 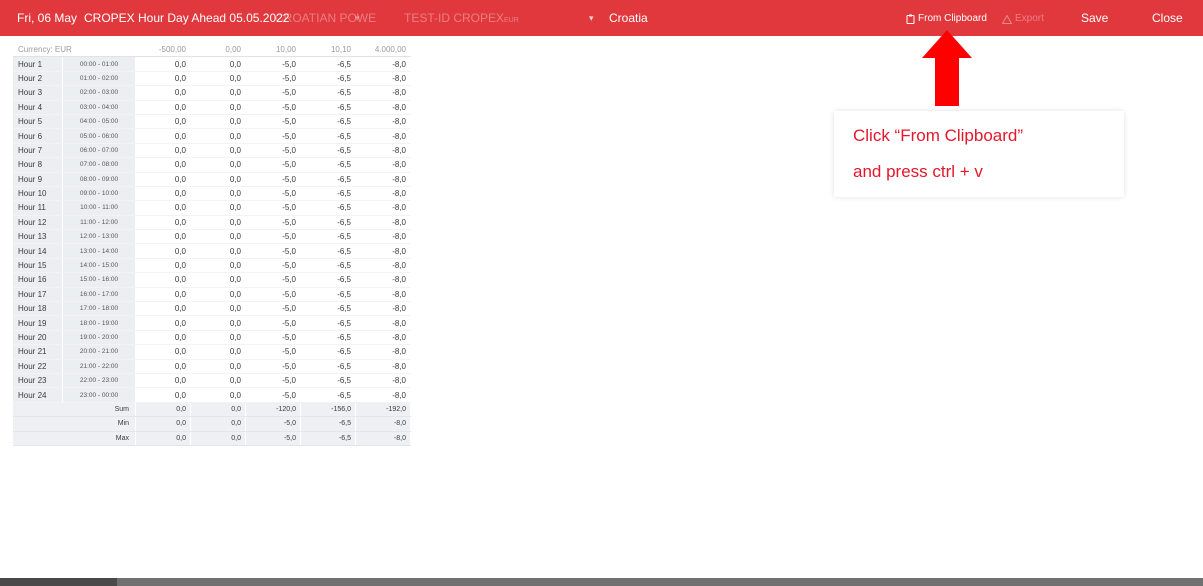 I want to click on horizontal-scrollbar, so click(x=601, y=582).